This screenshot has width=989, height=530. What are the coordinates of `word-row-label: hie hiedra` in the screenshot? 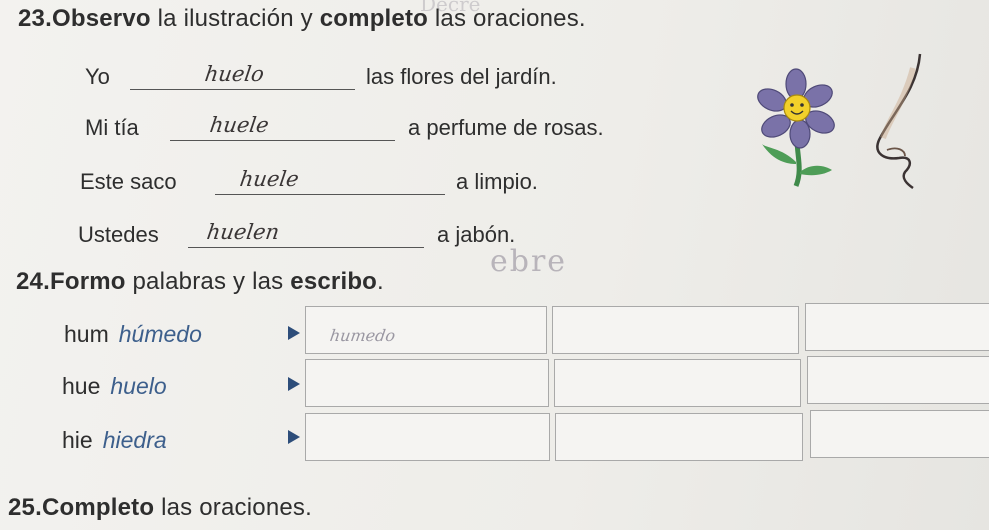 It's located at (114, 440).